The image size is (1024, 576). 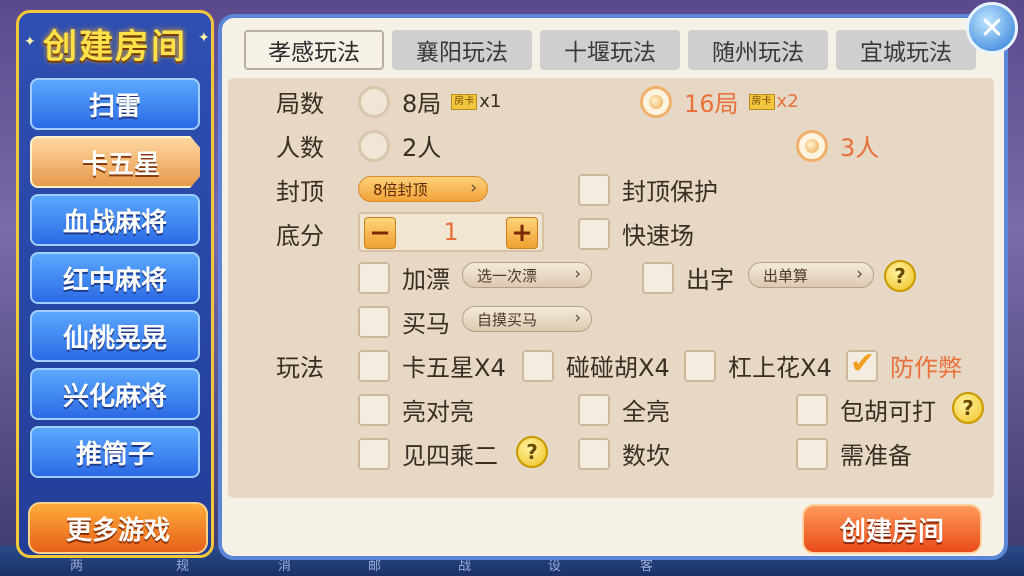 I want to click on tab-suizhou: 随州玩法, so click(x=758, y=50).